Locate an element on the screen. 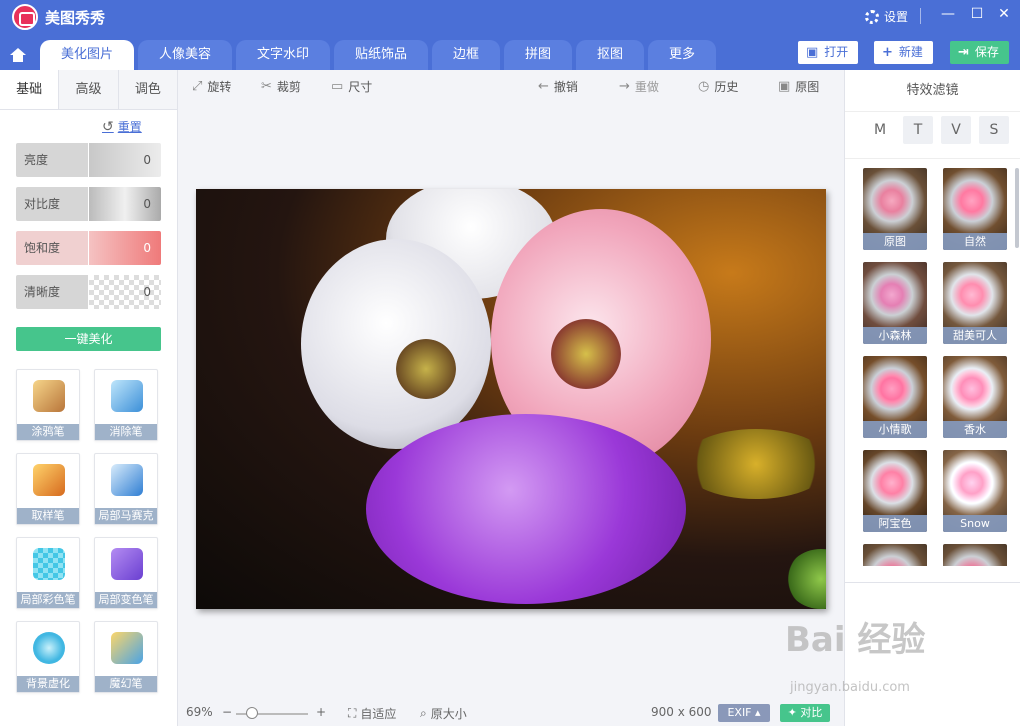  filter-label: 原图 is located at coordinates (895, 241).